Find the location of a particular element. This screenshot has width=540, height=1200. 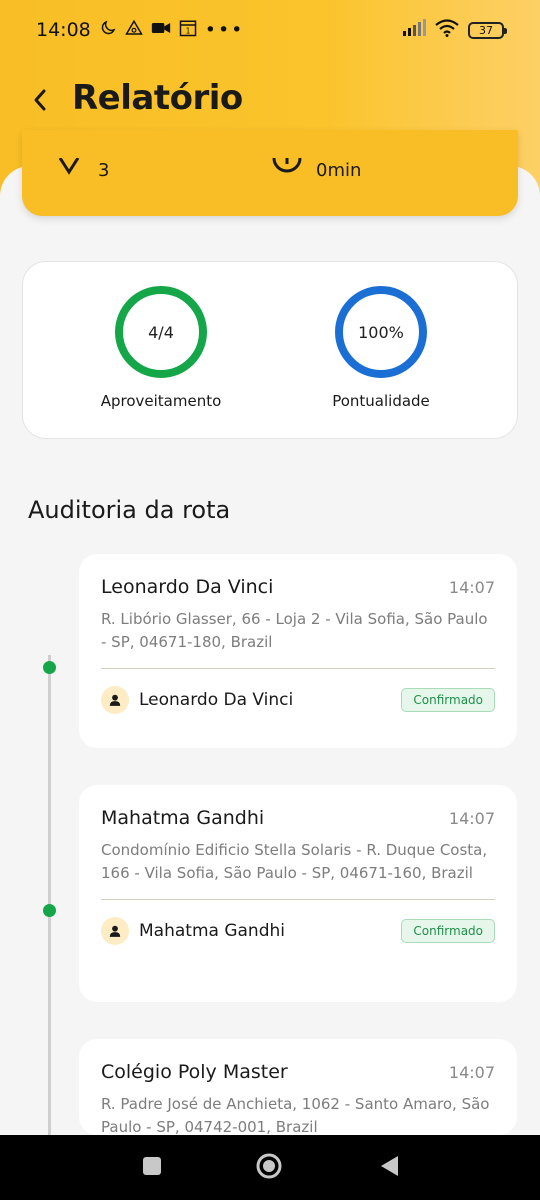

recents-button is located at coordinates (152, 1168).